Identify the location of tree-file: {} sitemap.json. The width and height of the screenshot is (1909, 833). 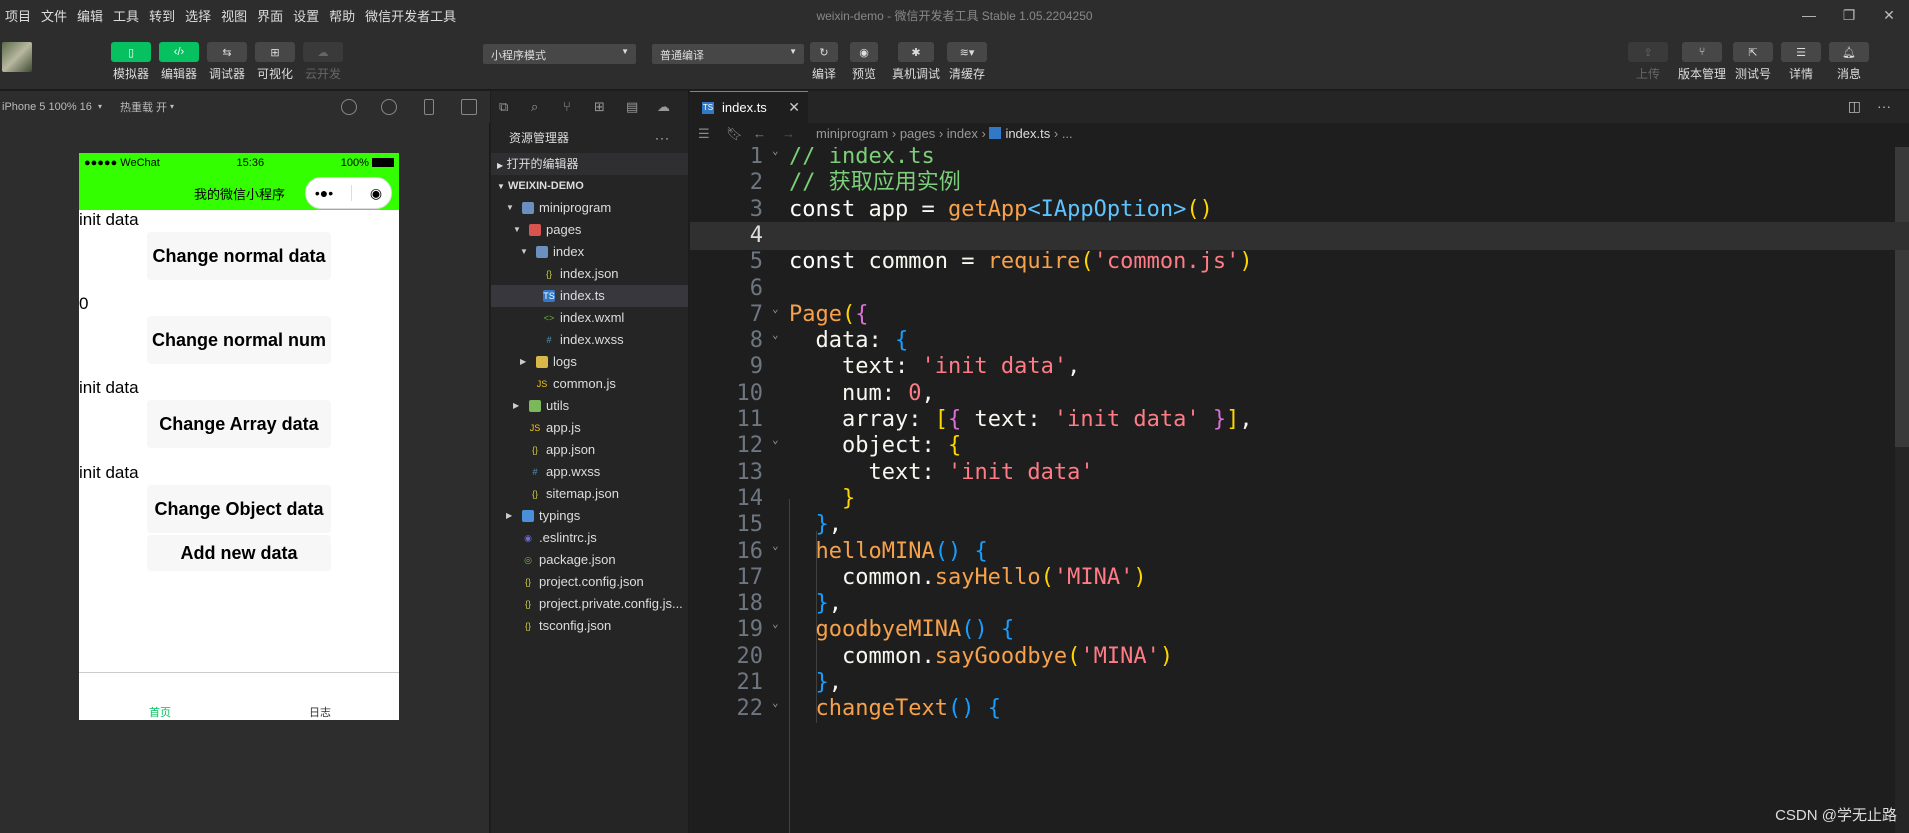
(589, 494).